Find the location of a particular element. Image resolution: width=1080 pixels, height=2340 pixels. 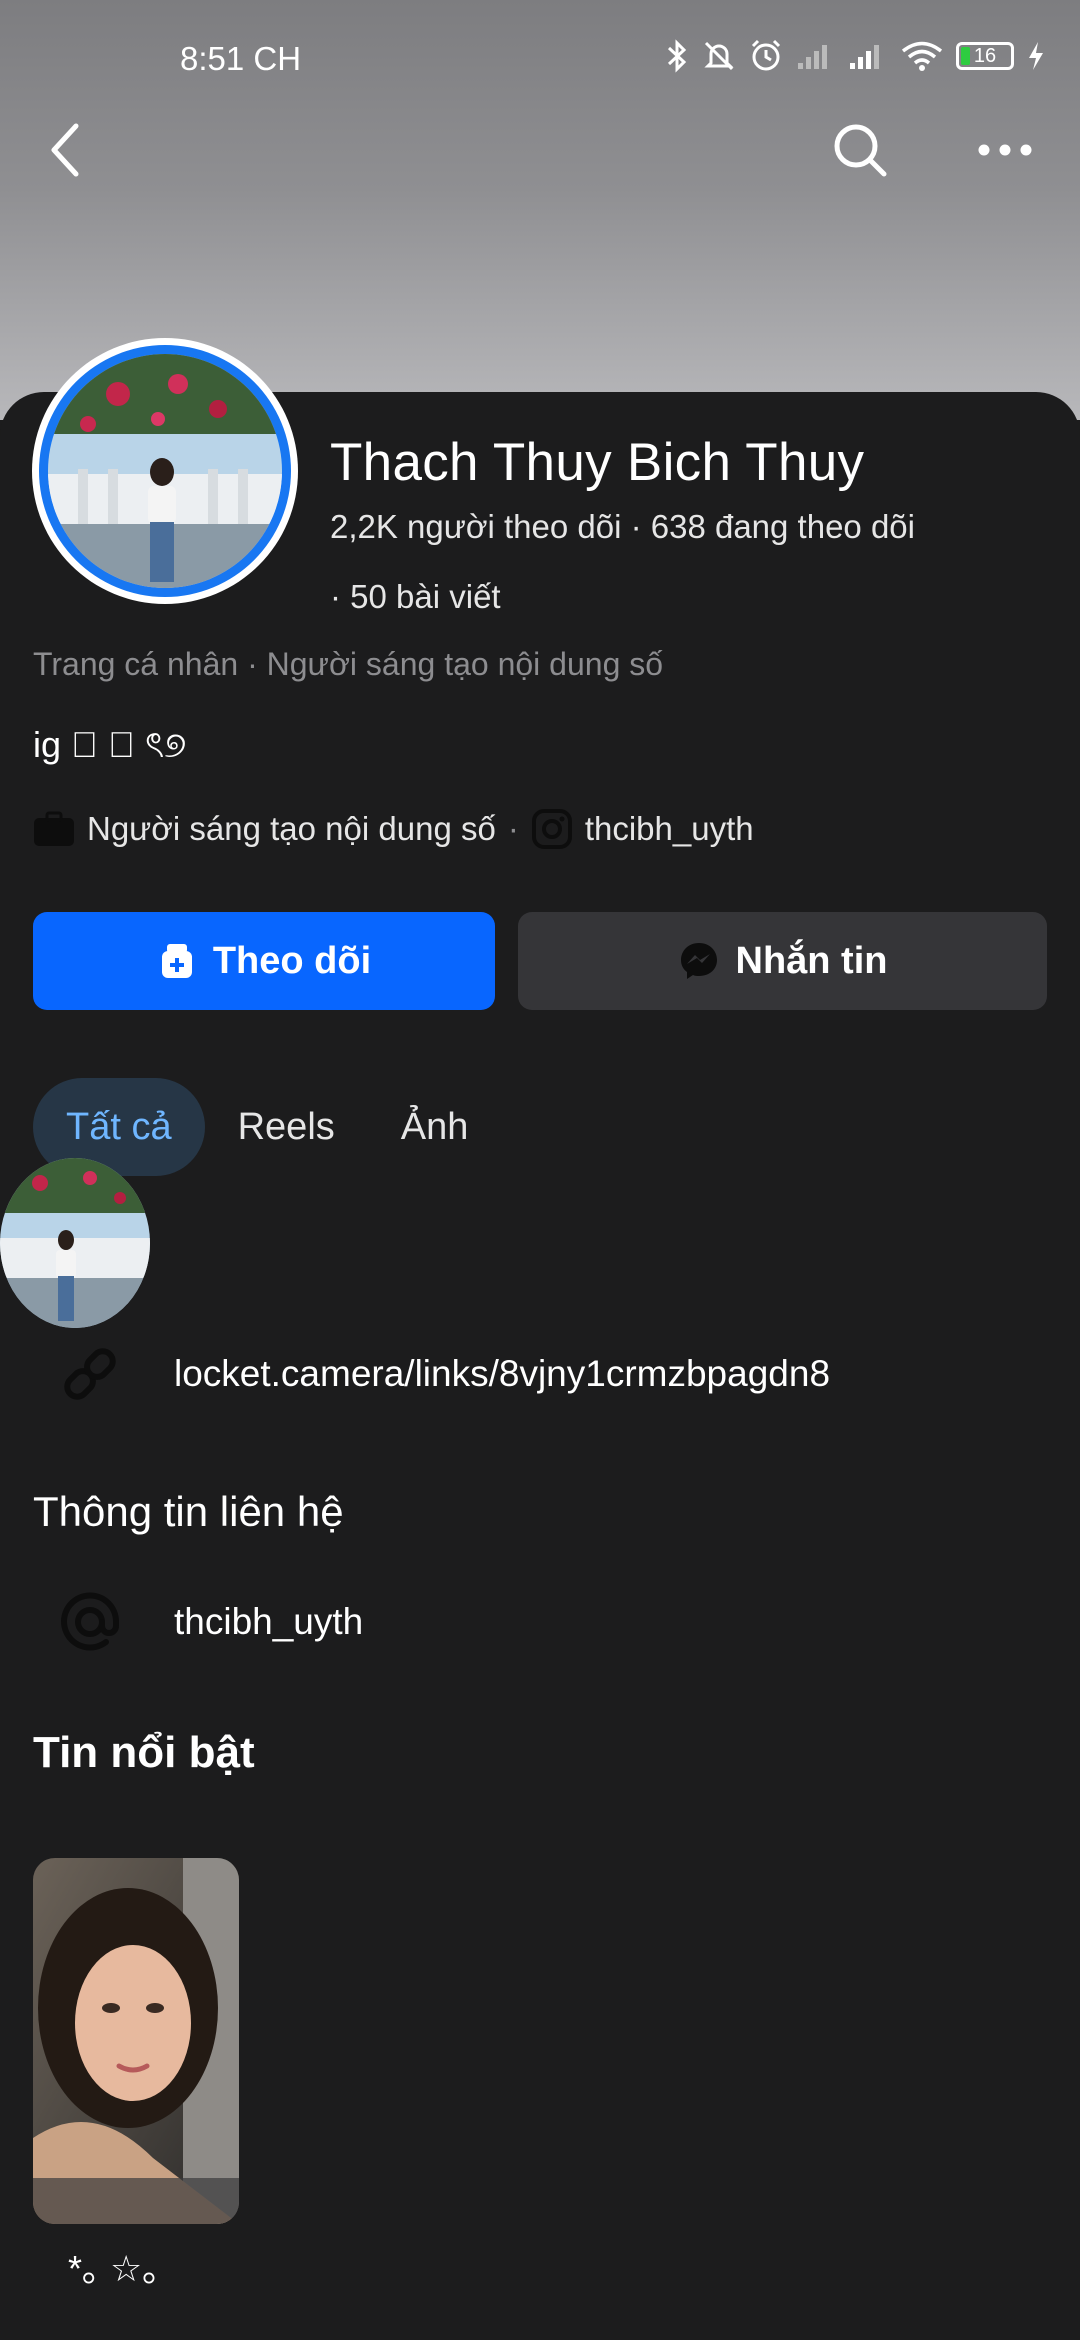

profile-meta-row: Người sáng tạo nội dung số · thcibh_uyth is located at coordinates (393, 829).